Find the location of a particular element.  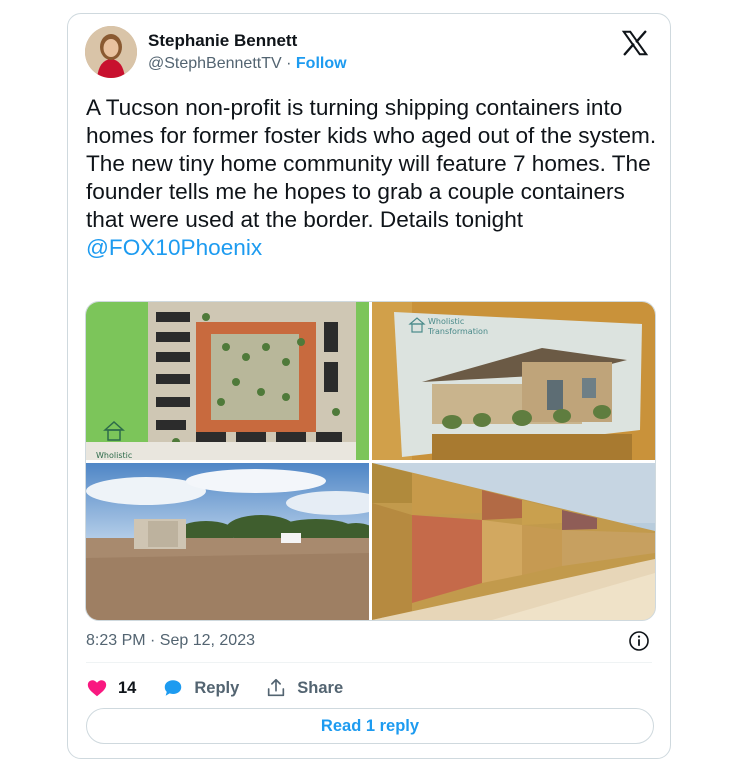

like-button: 14 is located at coordinates (111, 688).